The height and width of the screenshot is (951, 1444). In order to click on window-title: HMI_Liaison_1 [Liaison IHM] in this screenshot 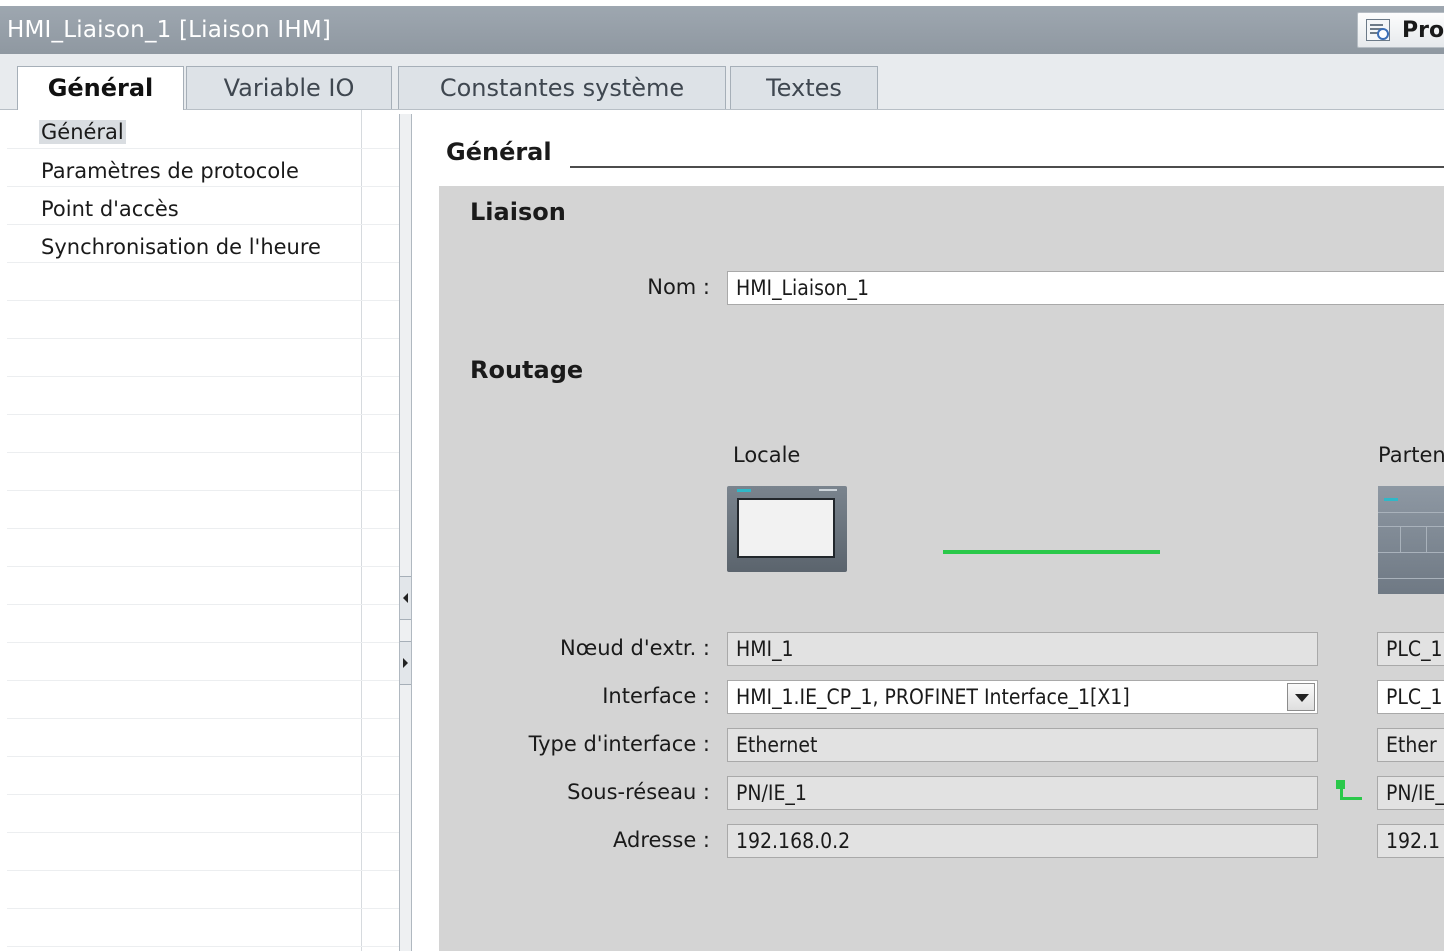, I will do `click(169, 30)`.